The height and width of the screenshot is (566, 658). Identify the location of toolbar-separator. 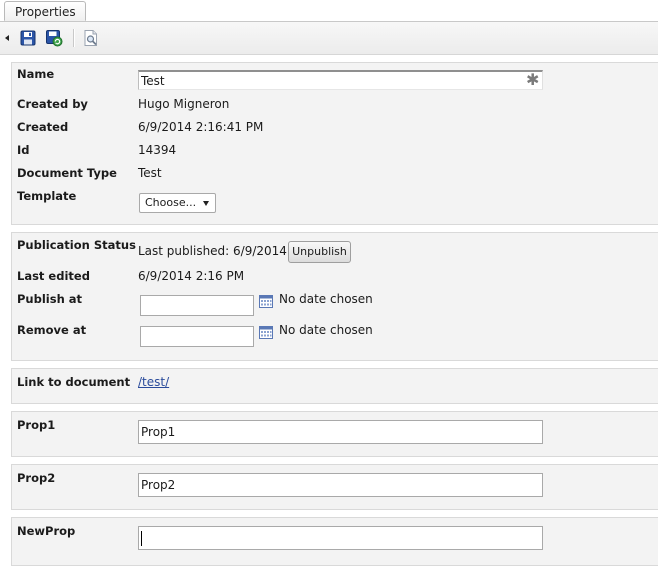
(74, 38).